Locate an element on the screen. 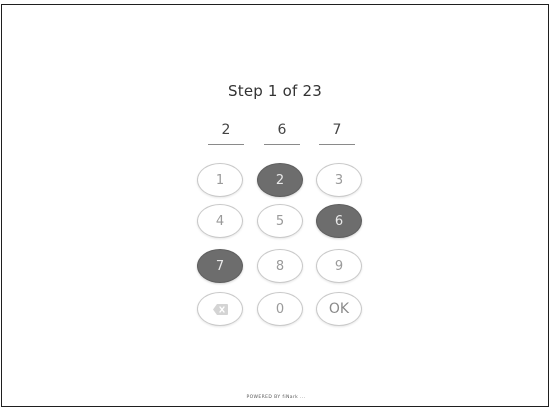 The width and height of the screenshot is (552, 409). keypad-key-6: 6 is located at coordinates (339, 221).